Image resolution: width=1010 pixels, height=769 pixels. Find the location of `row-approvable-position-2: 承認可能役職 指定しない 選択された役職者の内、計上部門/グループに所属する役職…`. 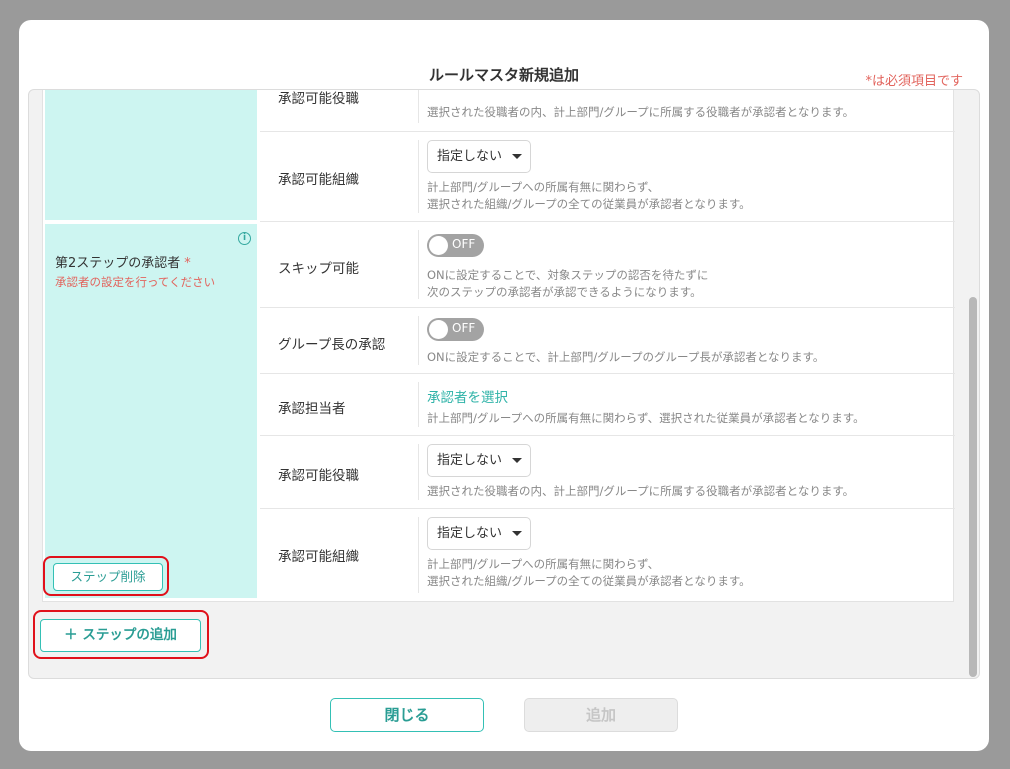

row-approvable-position-2: 承認可能役職 指定しない 選択された役職者の内、計上部門/グループに所属する役職… is located at coordinates (607, 472).